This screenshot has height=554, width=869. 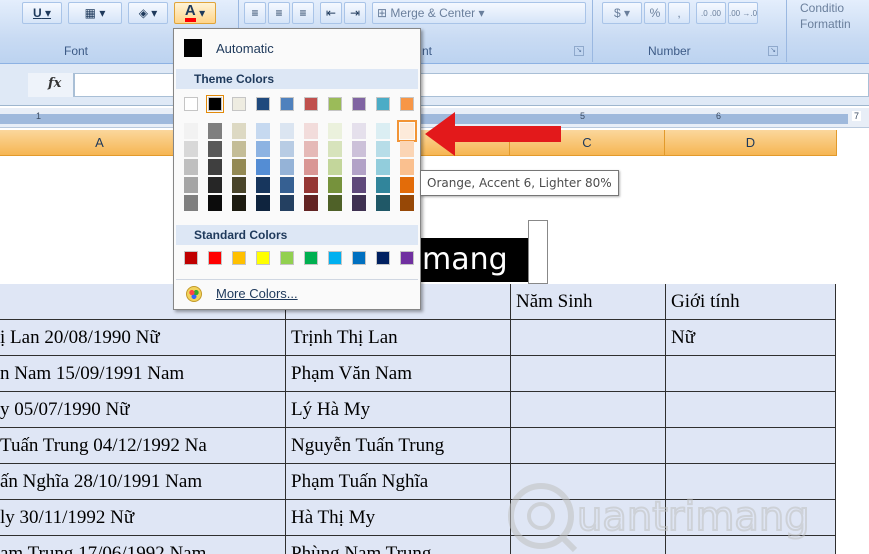 I want to click on align-left-button: ≡, so click(x=255, y=13).